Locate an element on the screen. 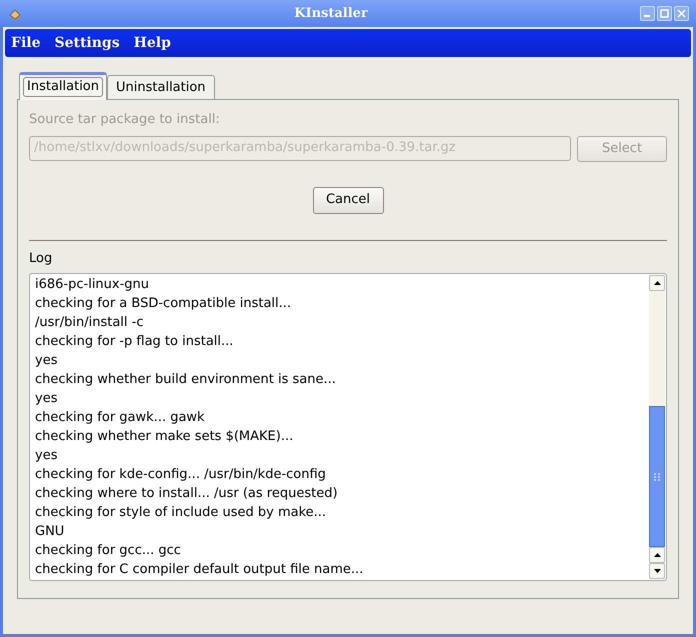 This screenshot has height=637, width=696. app-icon is located at coordinates (15, 13).